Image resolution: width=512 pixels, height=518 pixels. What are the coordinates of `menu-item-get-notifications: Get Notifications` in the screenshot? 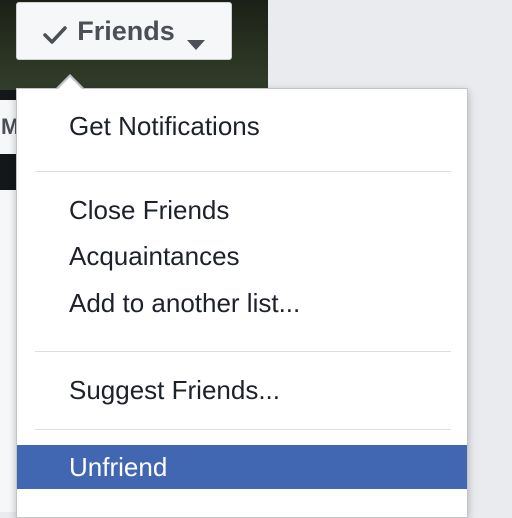 It's located at (242, 126).